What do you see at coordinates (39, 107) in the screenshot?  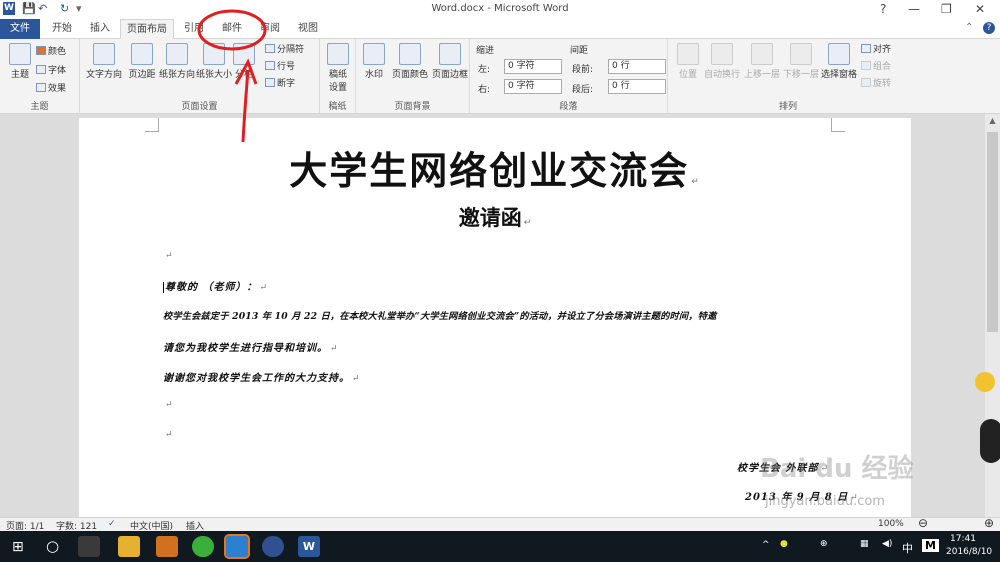 I see `group-label-themes: 主题` at bounding box center [39, 107].